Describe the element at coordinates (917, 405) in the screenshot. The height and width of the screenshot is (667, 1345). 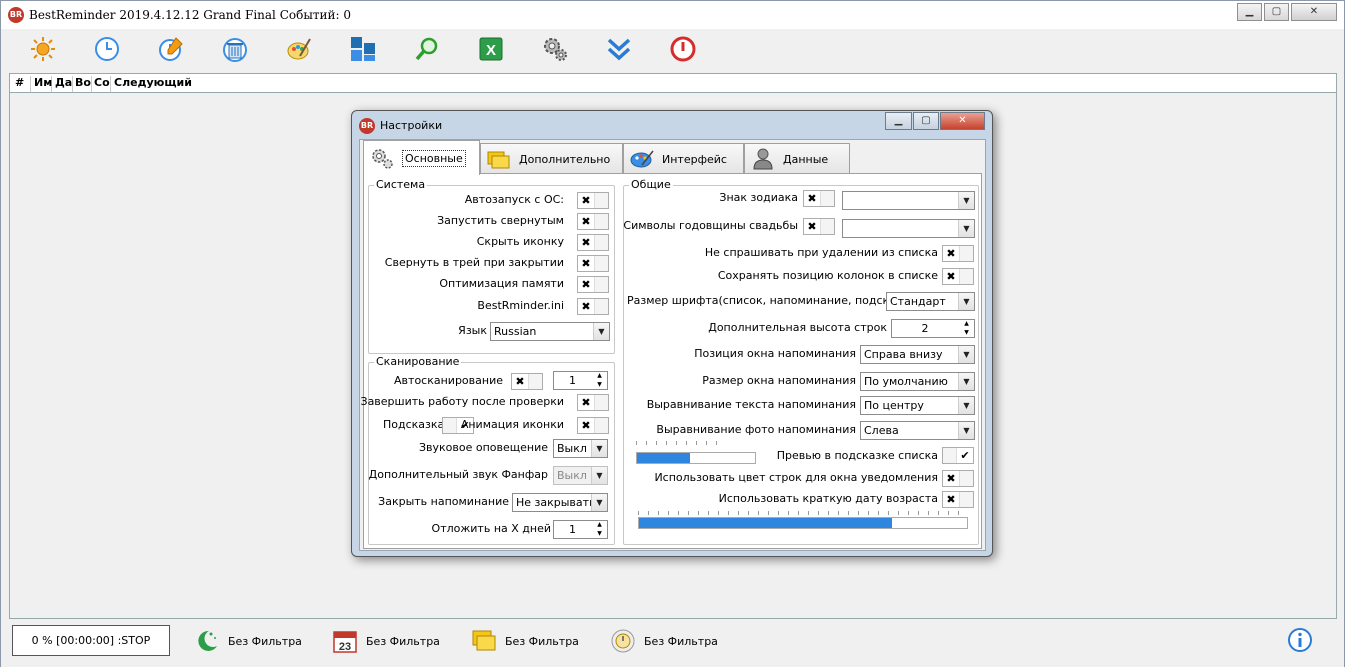
I see `text-align-select: По центру ▼` at that location.